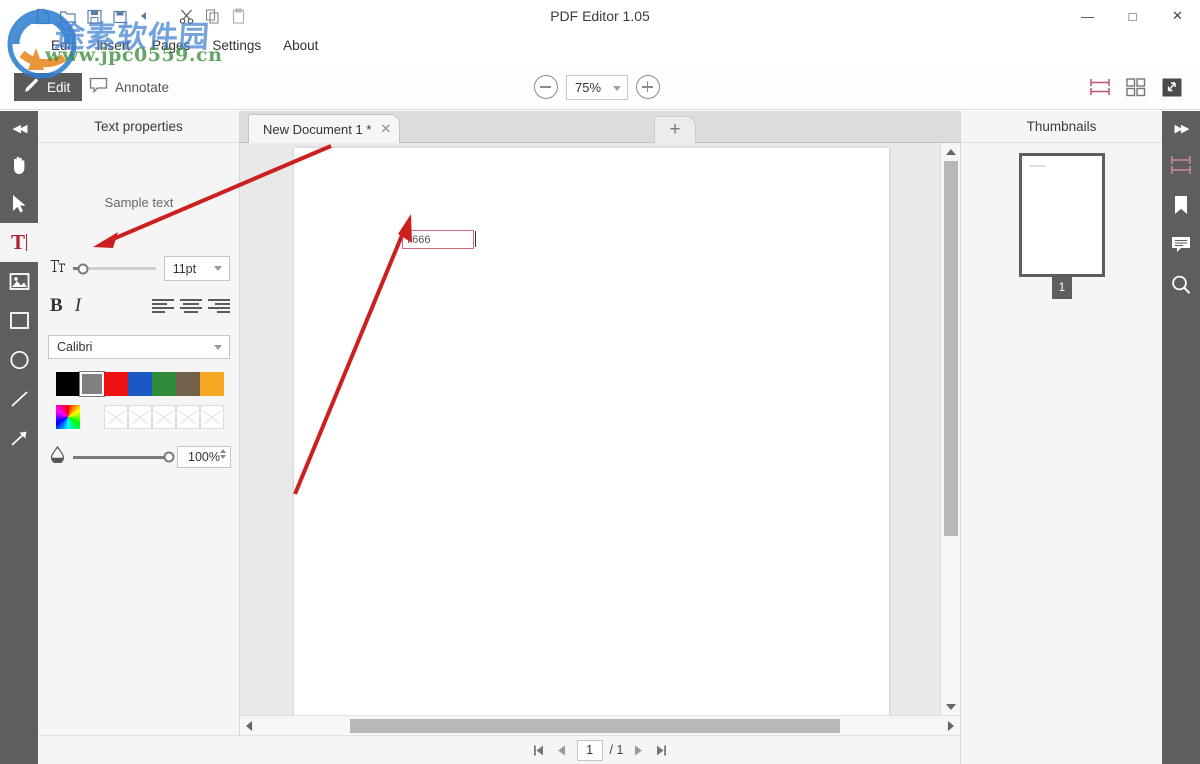 The width and height of the screenshot is (1200, 764). Describe the element at coordinates (951, 151) in the screenshot. I see `scroll-up-button` at that location.